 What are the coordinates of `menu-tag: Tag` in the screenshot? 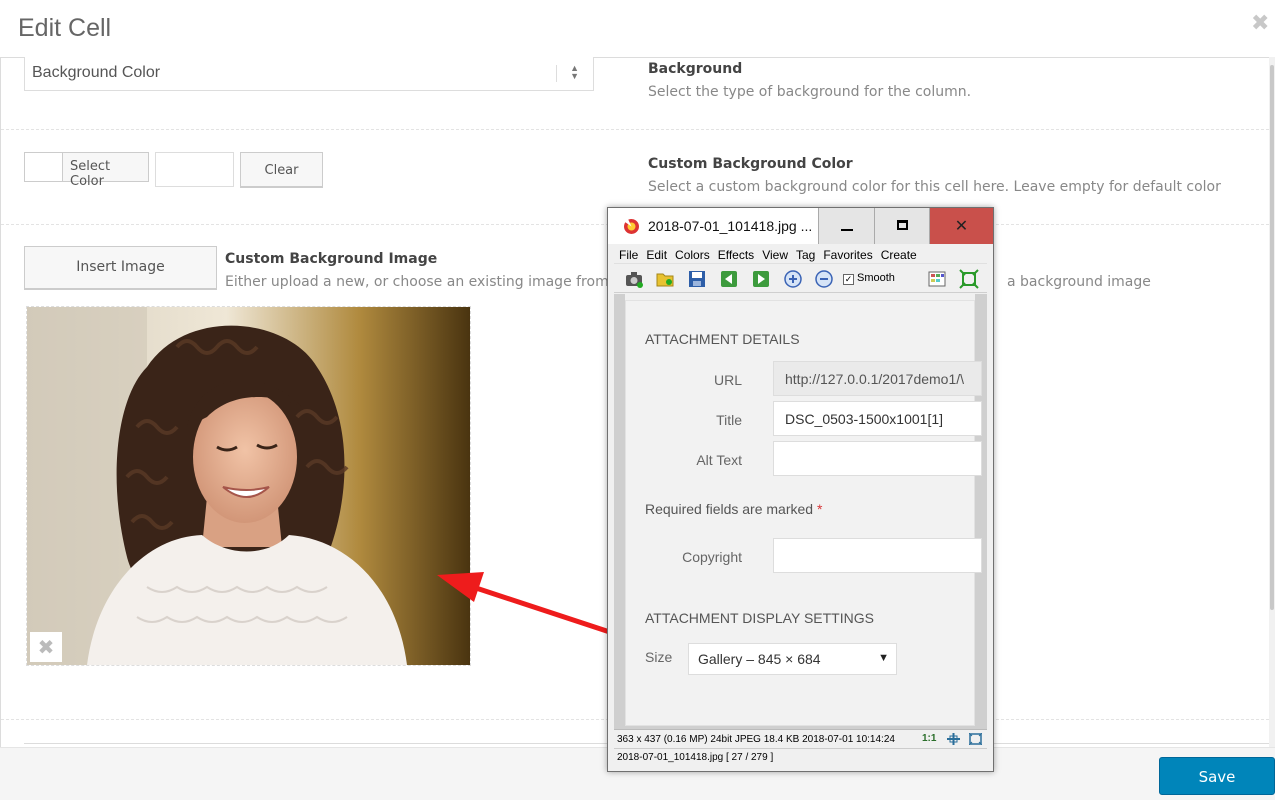 It's located at (804, 253).